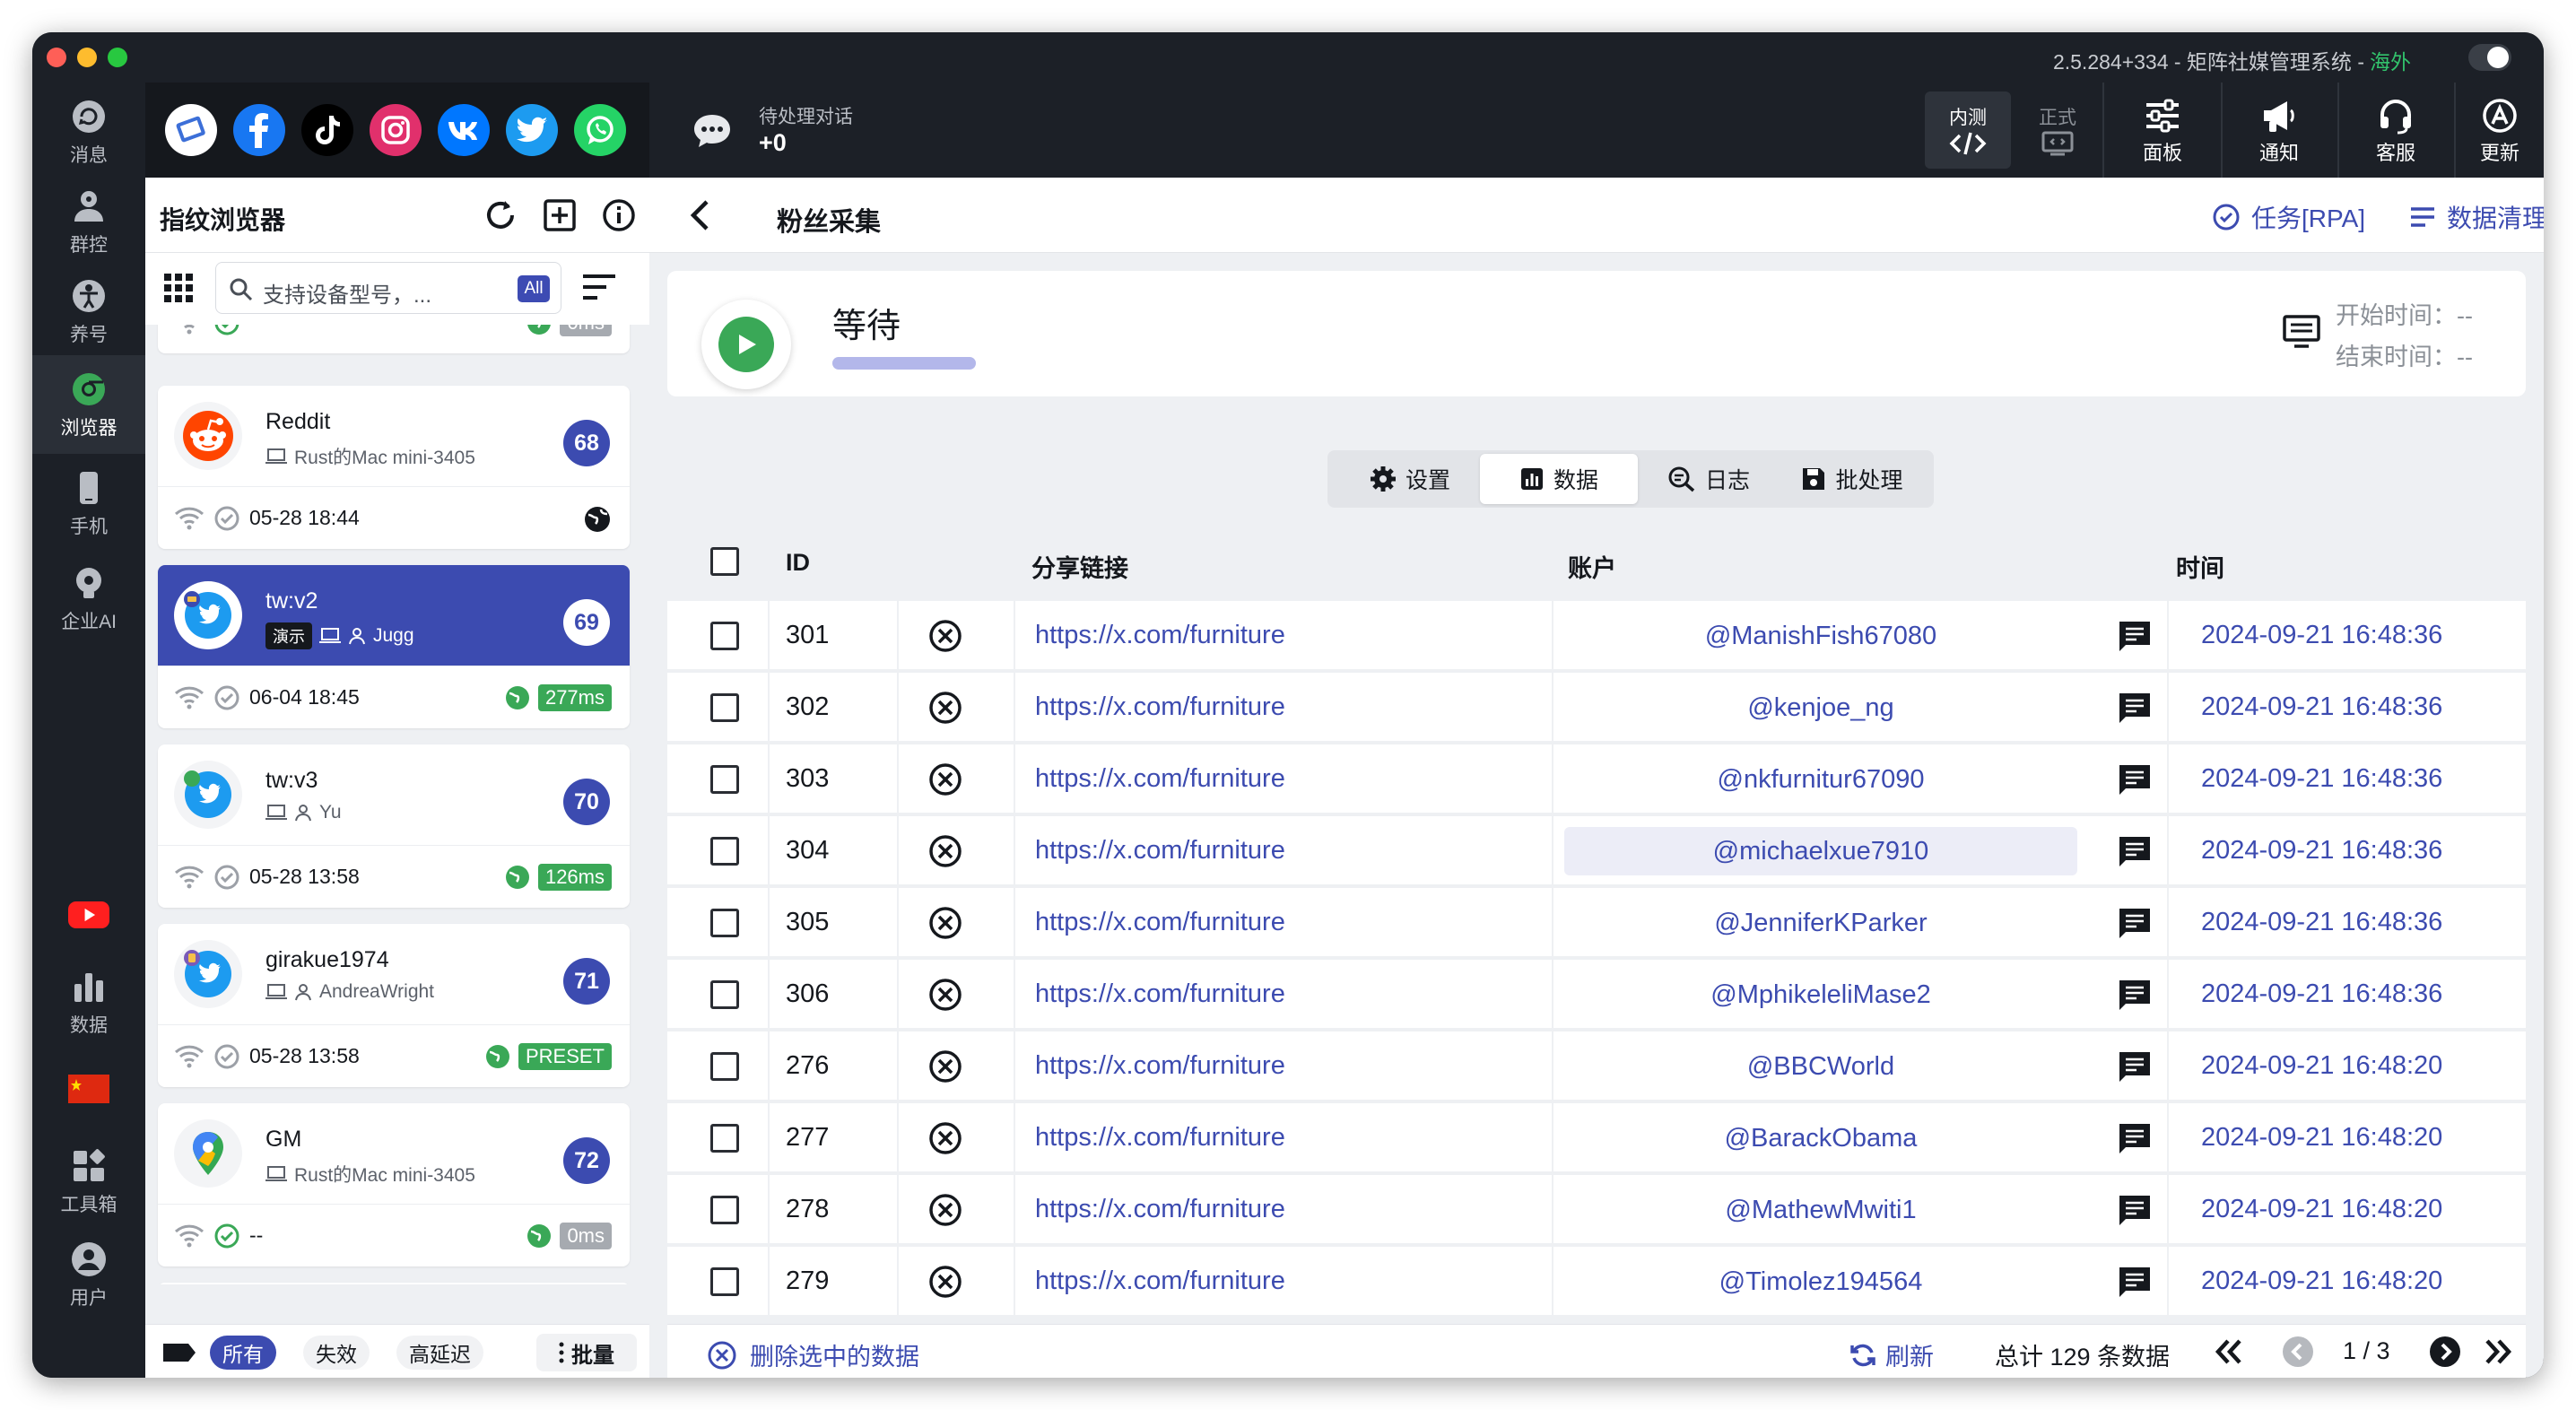  I want to click on nav-item-data: 数据, so click(88, 1002).